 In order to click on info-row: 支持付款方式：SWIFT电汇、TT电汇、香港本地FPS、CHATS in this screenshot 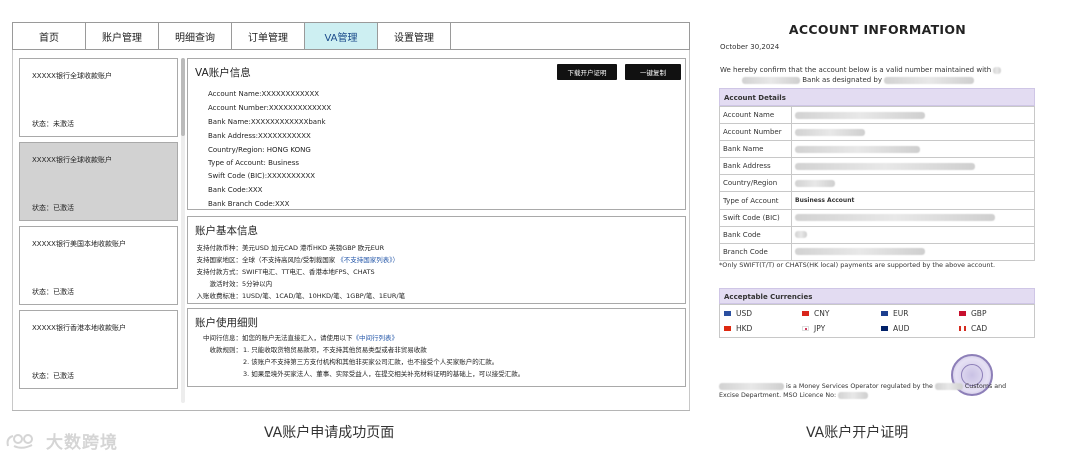, I will do `click(285, 271)`.